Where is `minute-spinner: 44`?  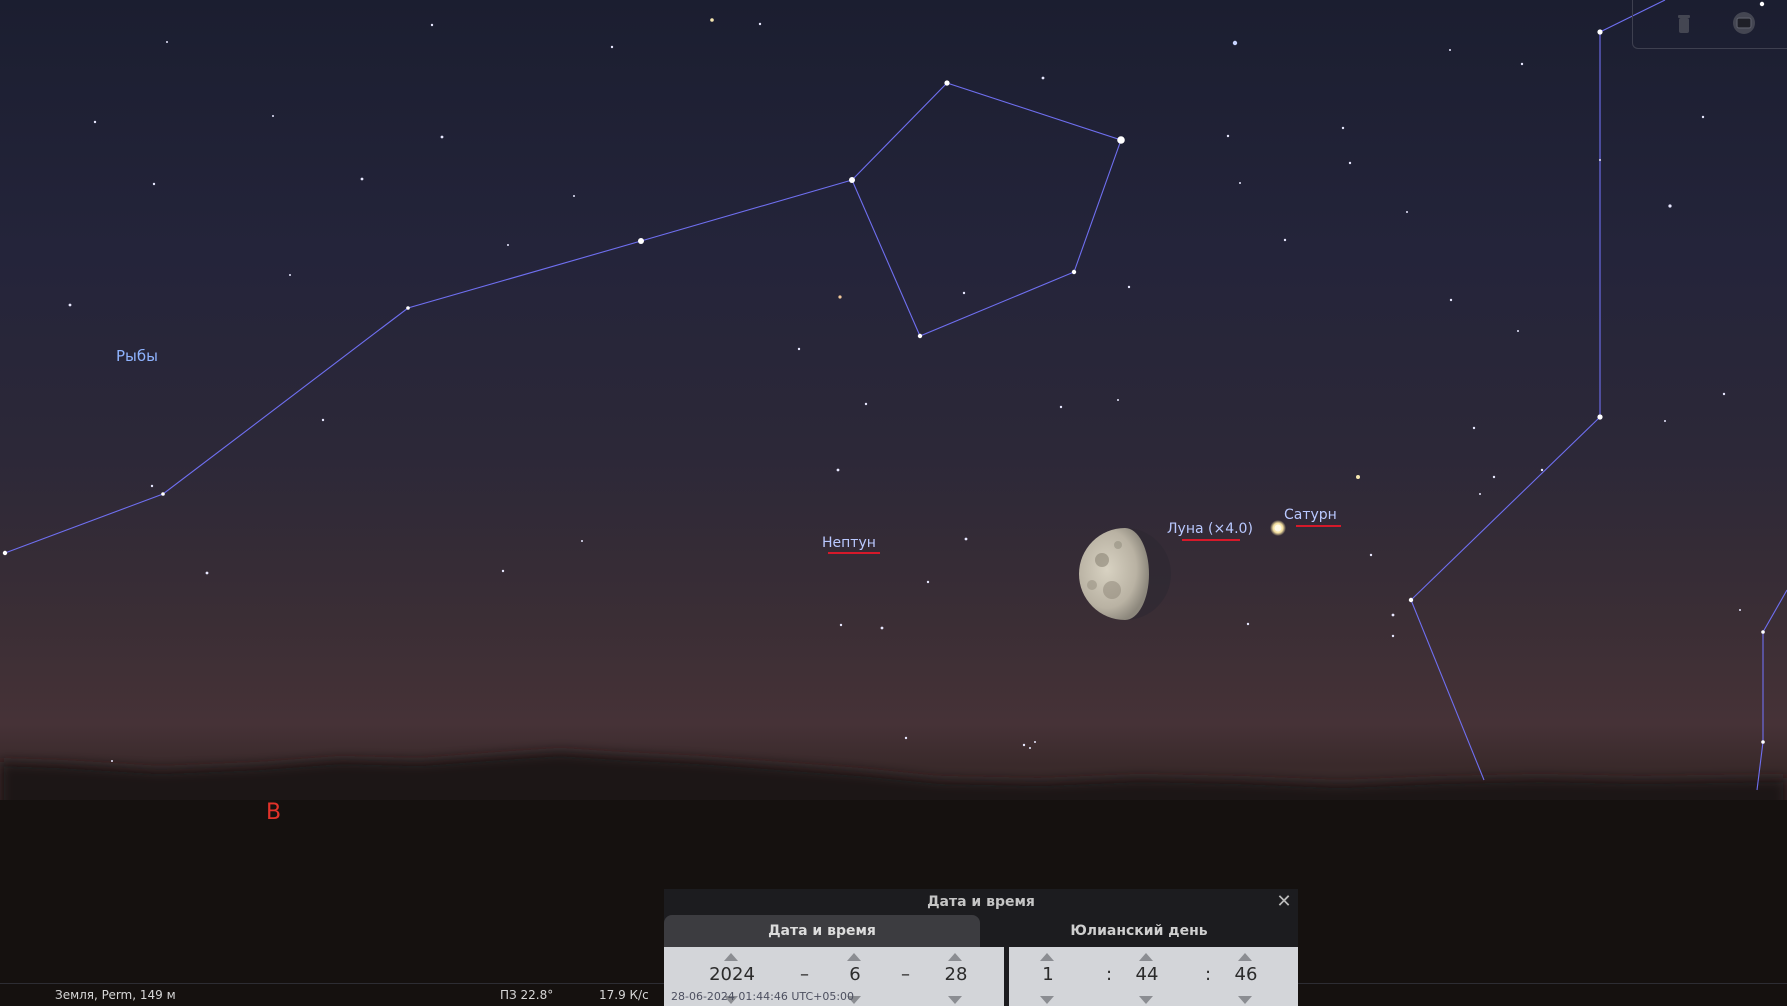 minute-spinner: 44 is located at coordinates (1147, 976).